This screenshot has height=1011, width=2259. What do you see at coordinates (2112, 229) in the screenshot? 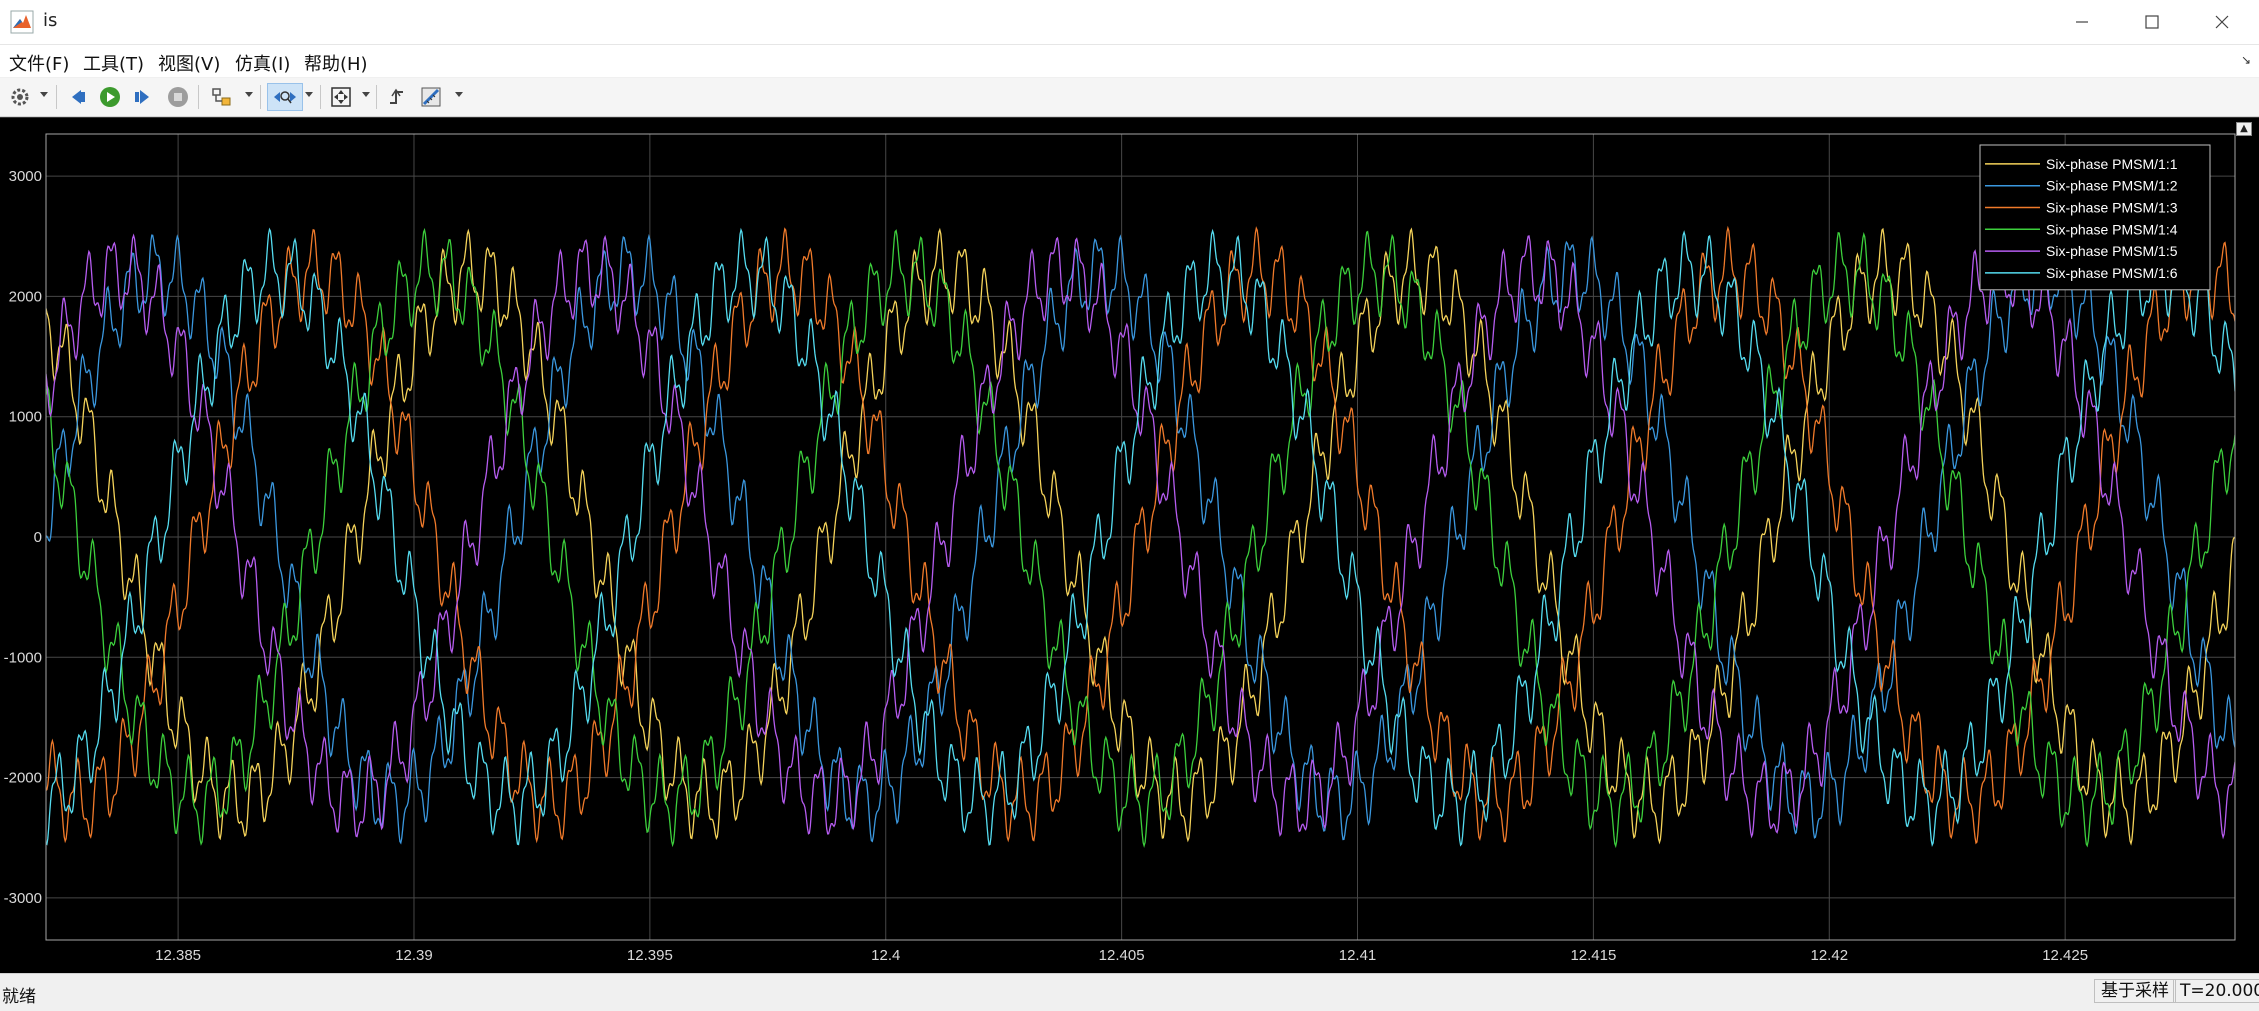
I see `legend-label: Six-phase PMSM/1:4` at bounding box center [2112, 229].